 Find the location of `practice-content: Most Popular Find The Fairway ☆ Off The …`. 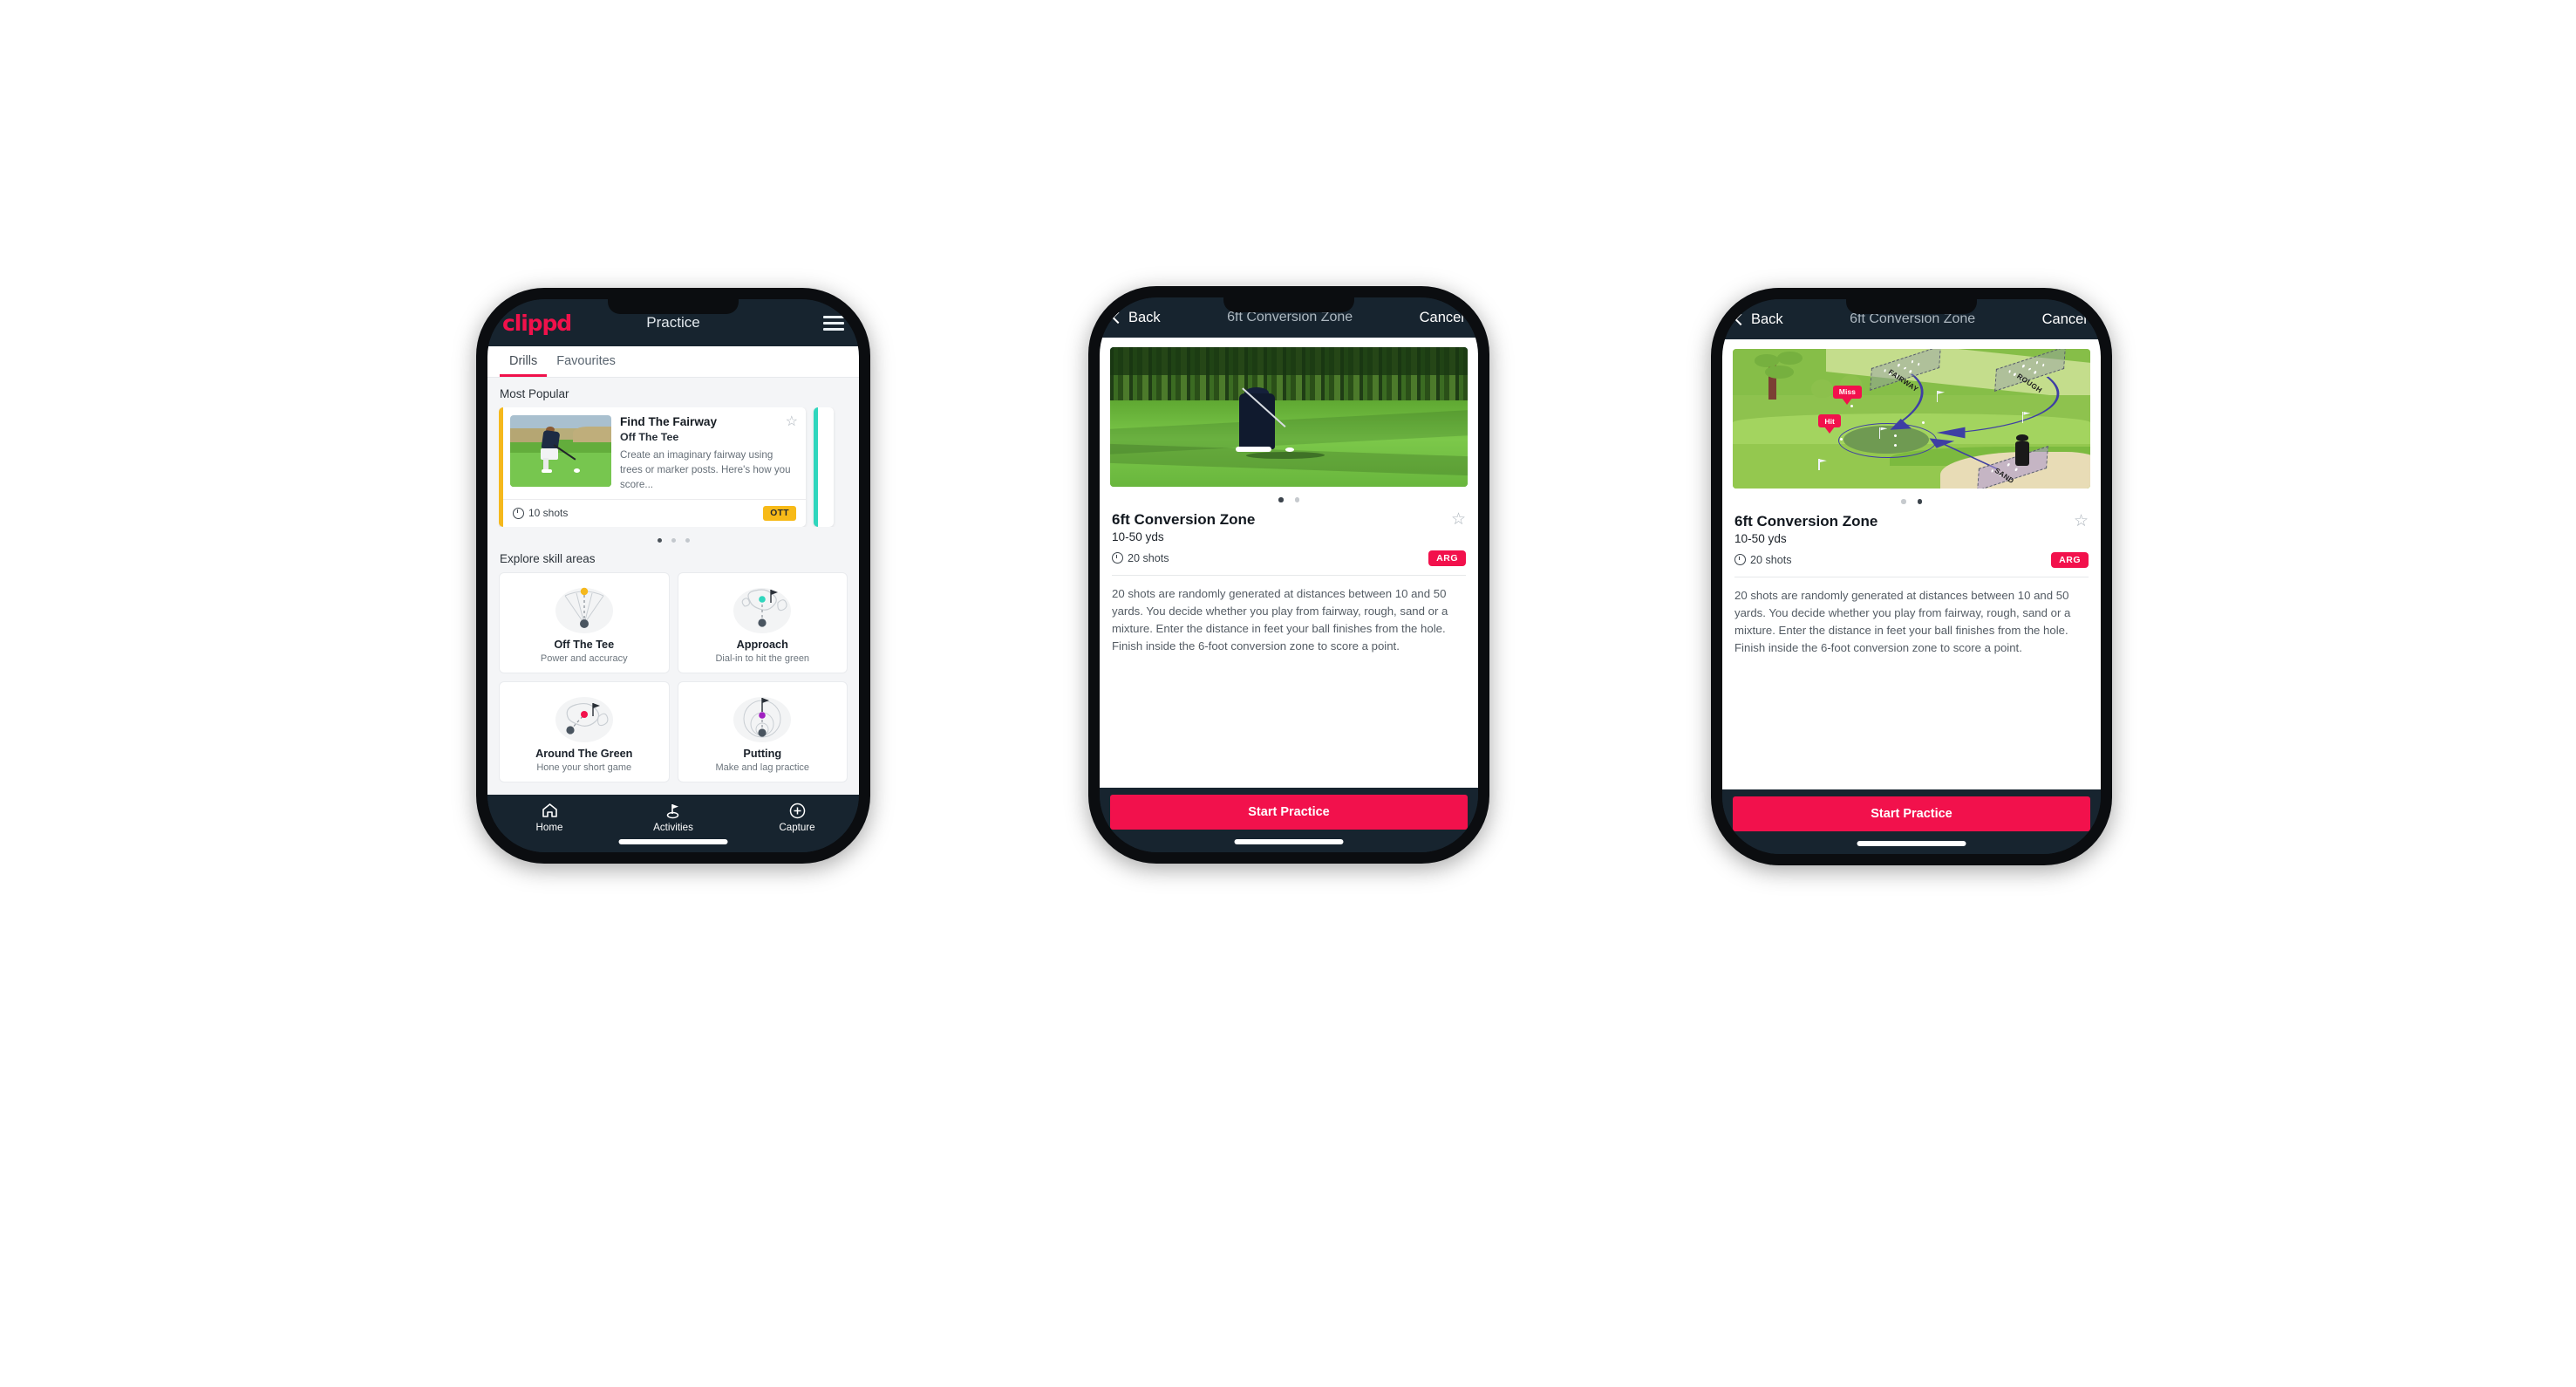

practice-content: Most Popular Find The Fairway ☆ Off The … is located at coordinates (673, 587).